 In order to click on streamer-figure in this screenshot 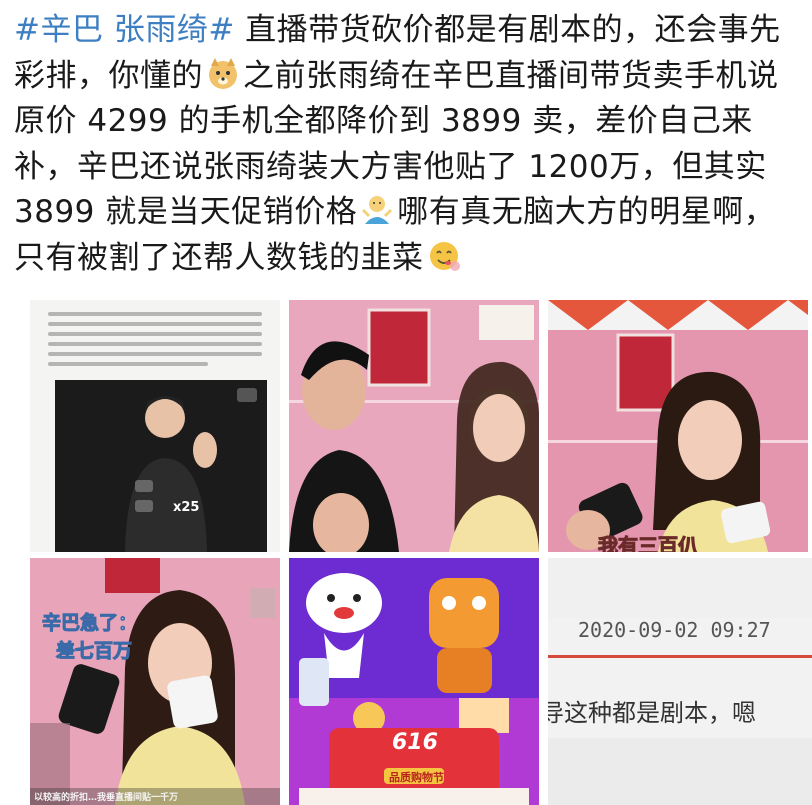, I will do `click(191, 470)`.